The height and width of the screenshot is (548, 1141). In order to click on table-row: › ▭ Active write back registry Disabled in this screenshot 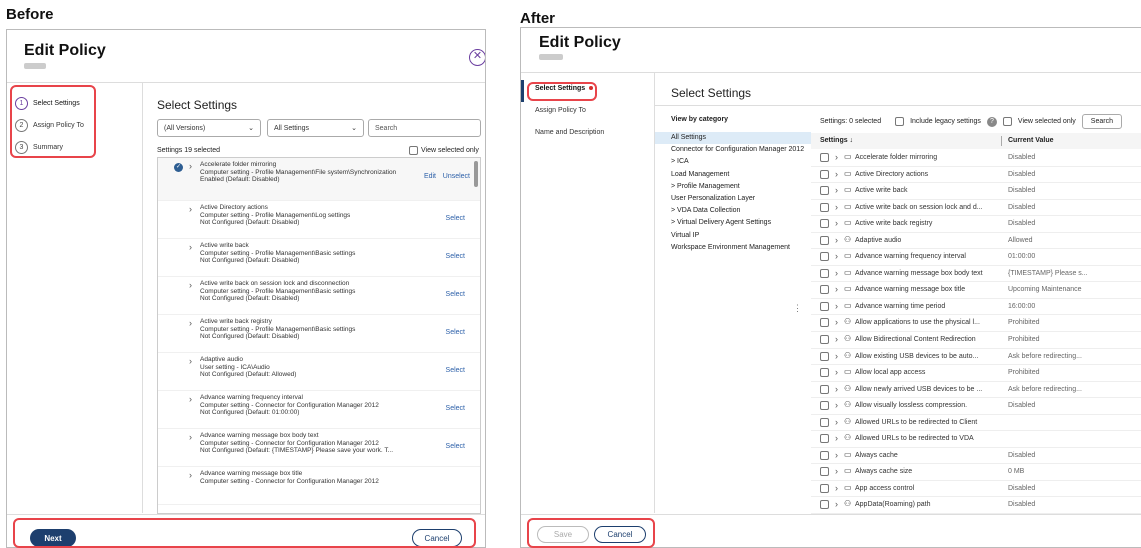, I will do `click(976, 224)`.